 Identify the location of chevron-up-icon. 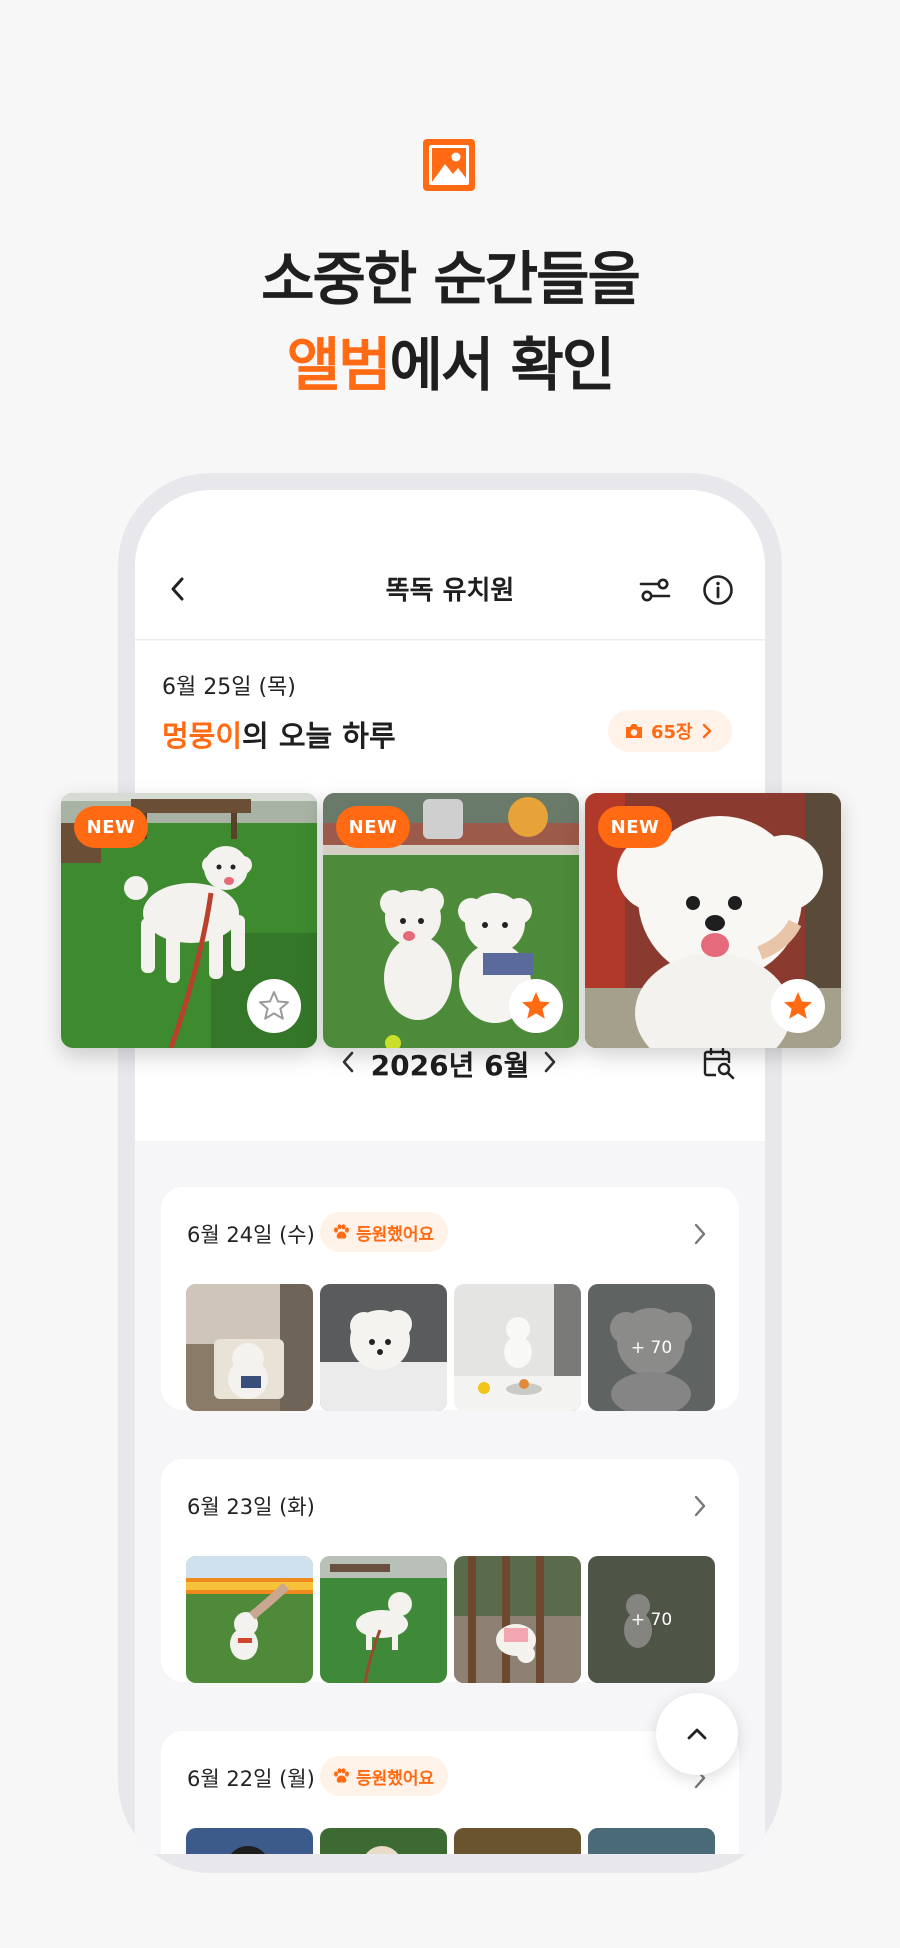
(697, 1734).